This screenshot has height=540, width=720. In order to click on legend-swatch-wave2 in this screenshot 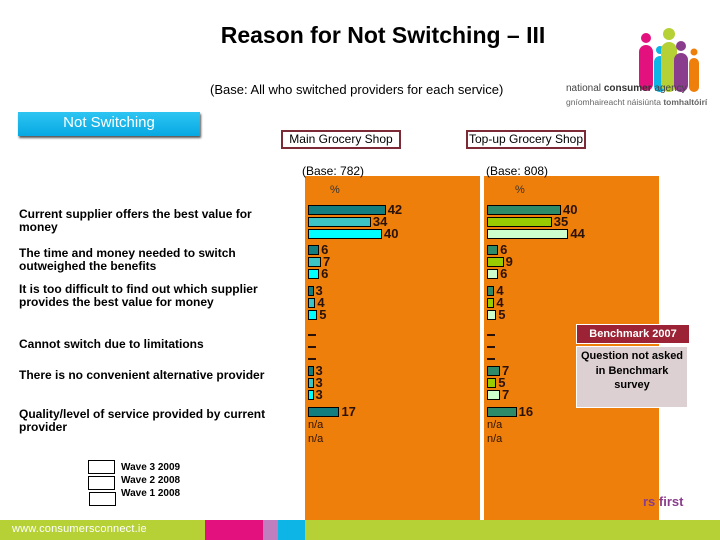, I will do `click(101, 483)`.